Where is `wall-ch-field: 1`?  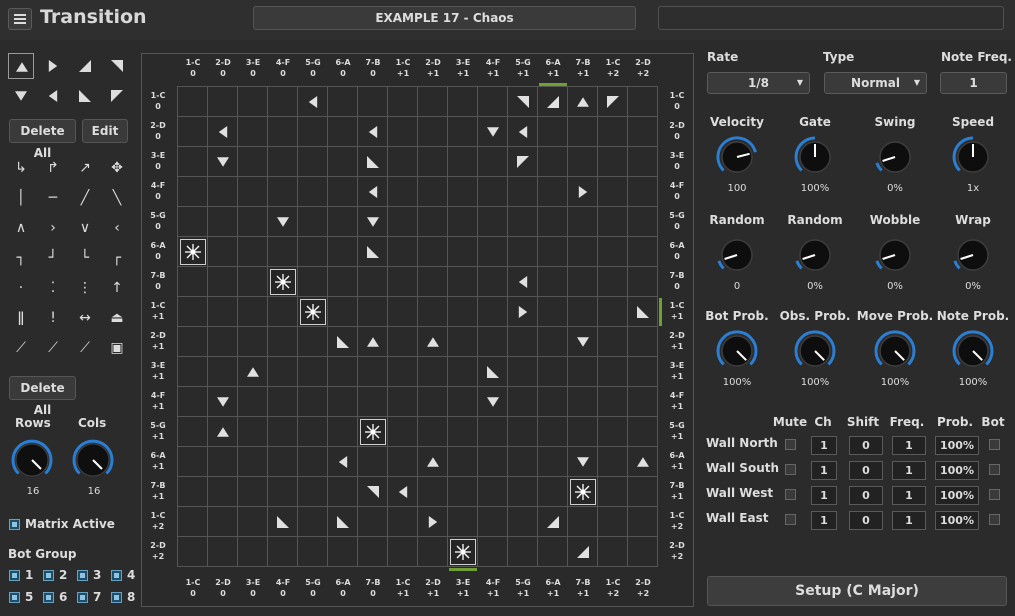
wall-ch-field: 1 is located at coordinates (824, 495).